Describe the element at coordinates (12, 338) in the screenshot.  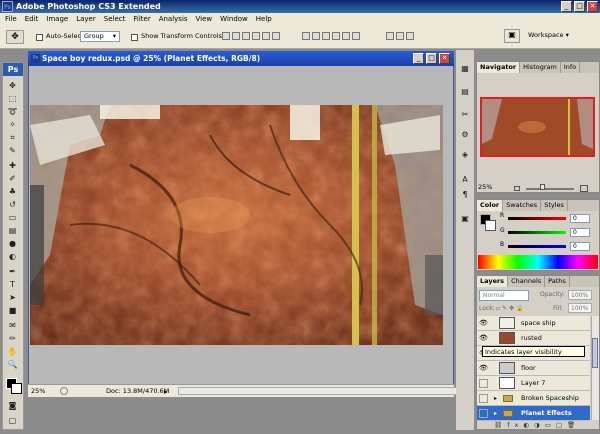
I see `eyedropper-sample-icon: ✏` at that location.